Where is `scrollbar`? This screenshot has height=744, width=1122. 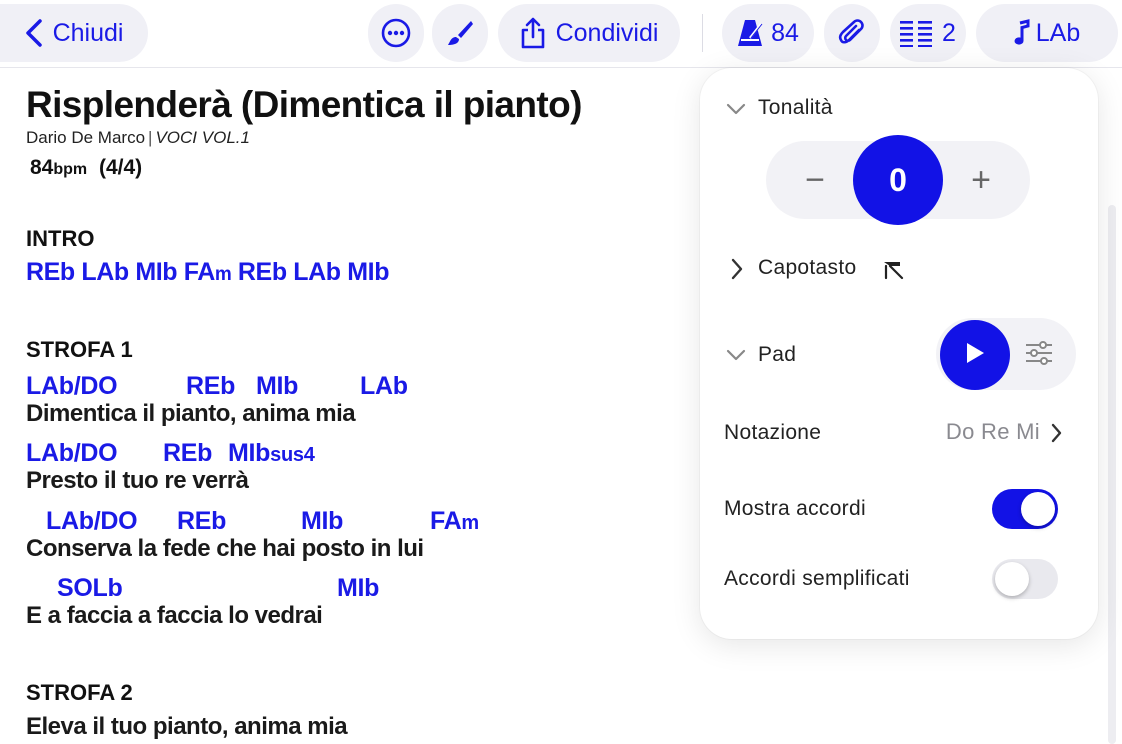
scrollbar is located at coordinates (1112, 474).